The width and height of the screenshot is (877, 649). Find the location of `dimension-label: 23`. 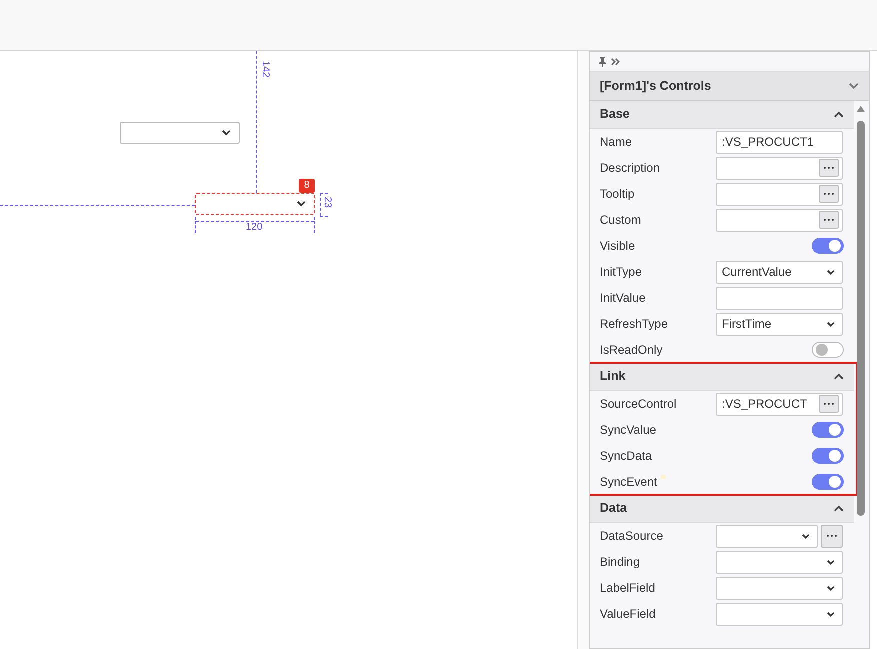

dimension-label: 23 is located at coordinates (327, 202).